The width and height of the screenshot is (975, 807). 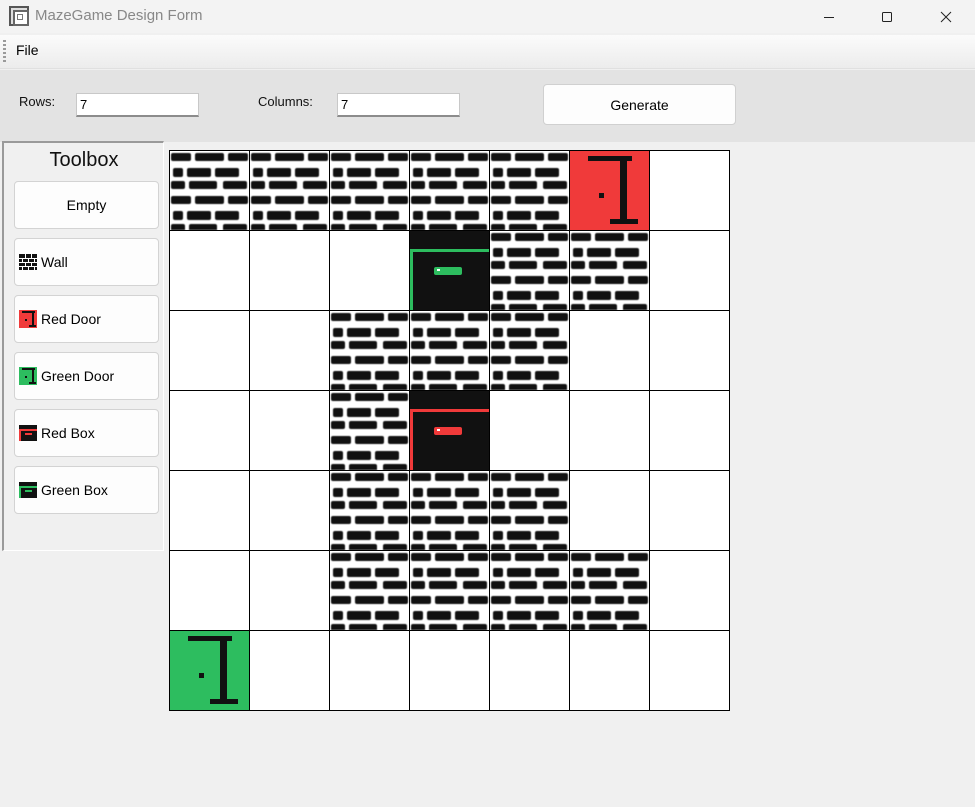 I want to click on columns-input, so click(x=398, y=105).